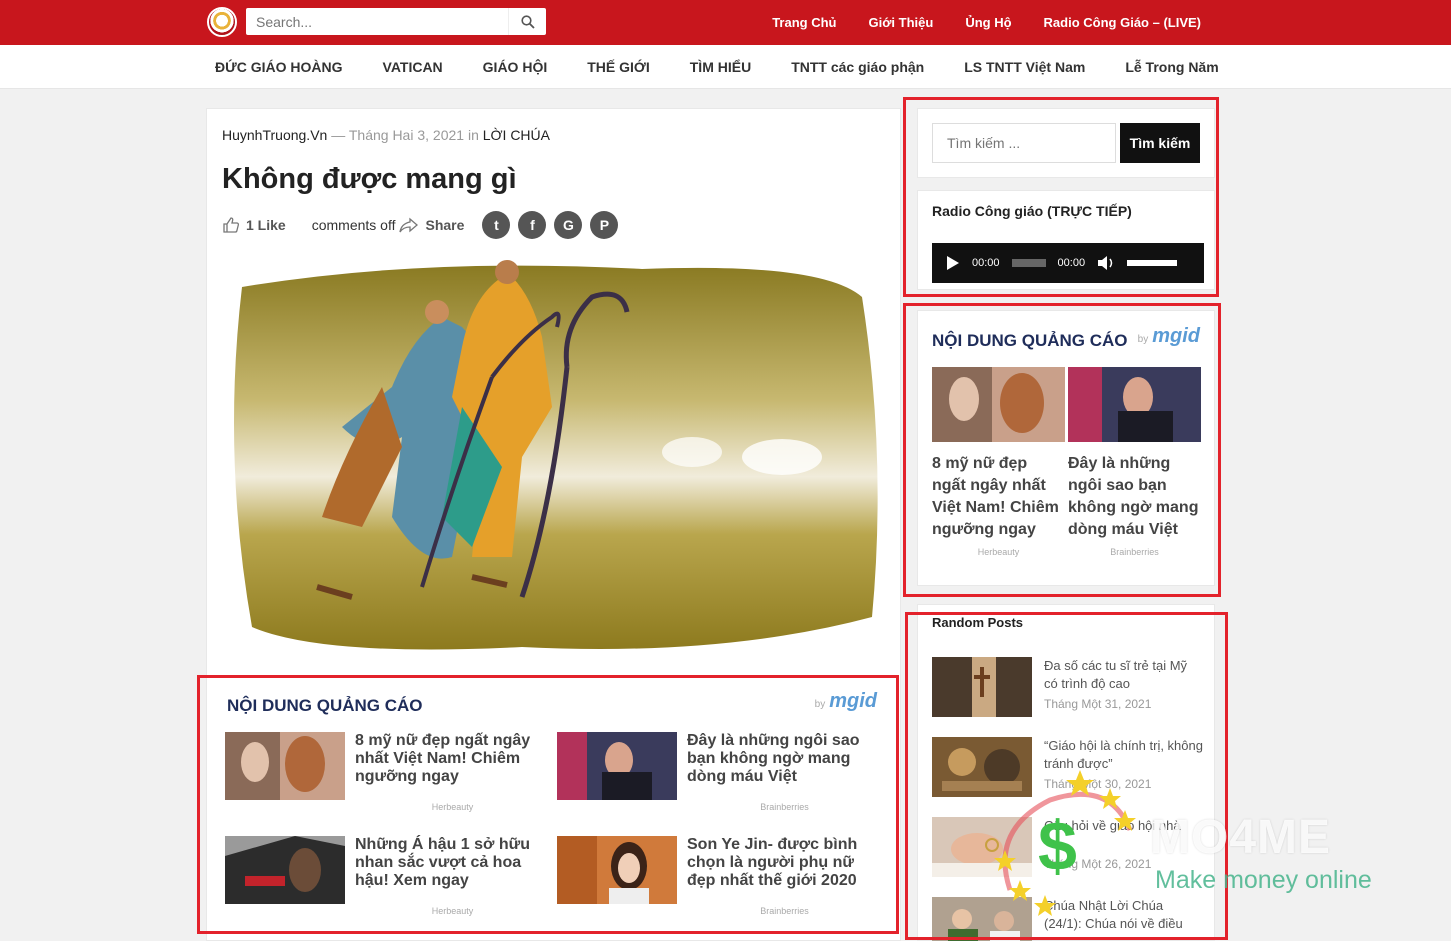 This screenshot has height=941, width=1451. I want to click on sidebar-search-input, so click(1024, 143).